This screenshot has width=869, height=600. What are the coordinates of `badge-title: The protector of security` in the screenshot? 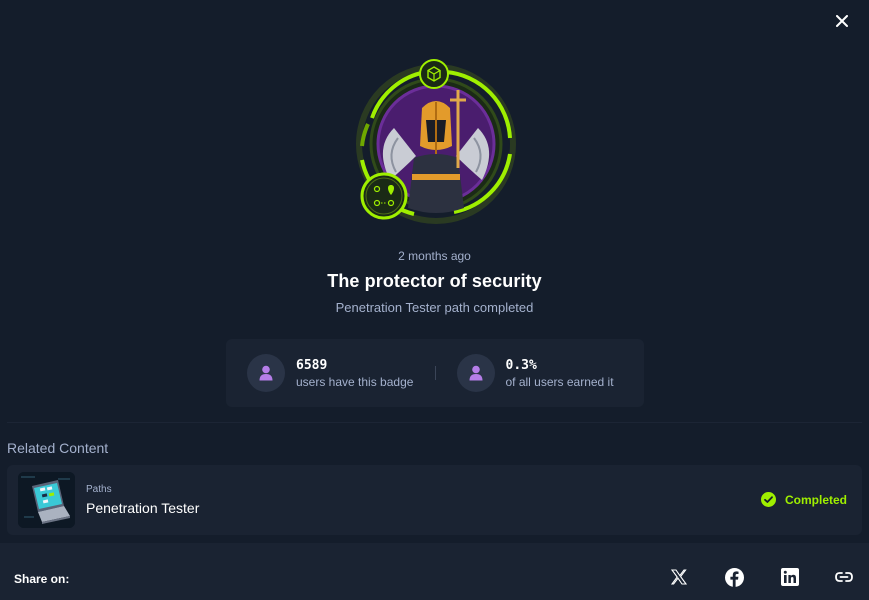 It's located at (434, 281).